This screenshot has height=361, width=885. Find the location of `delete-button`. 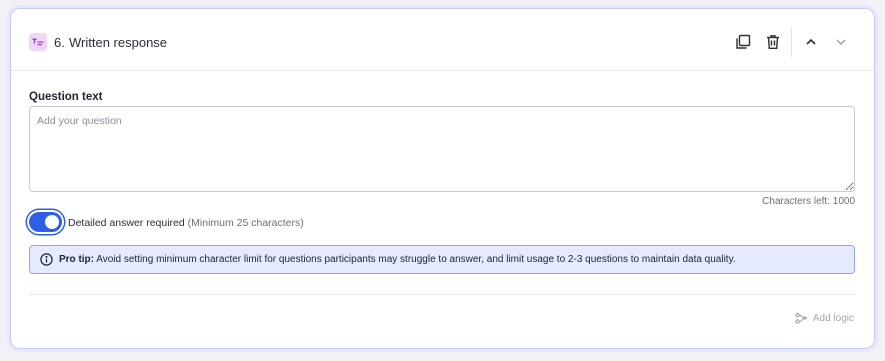

delete-button is located at coordinates (773, 42).